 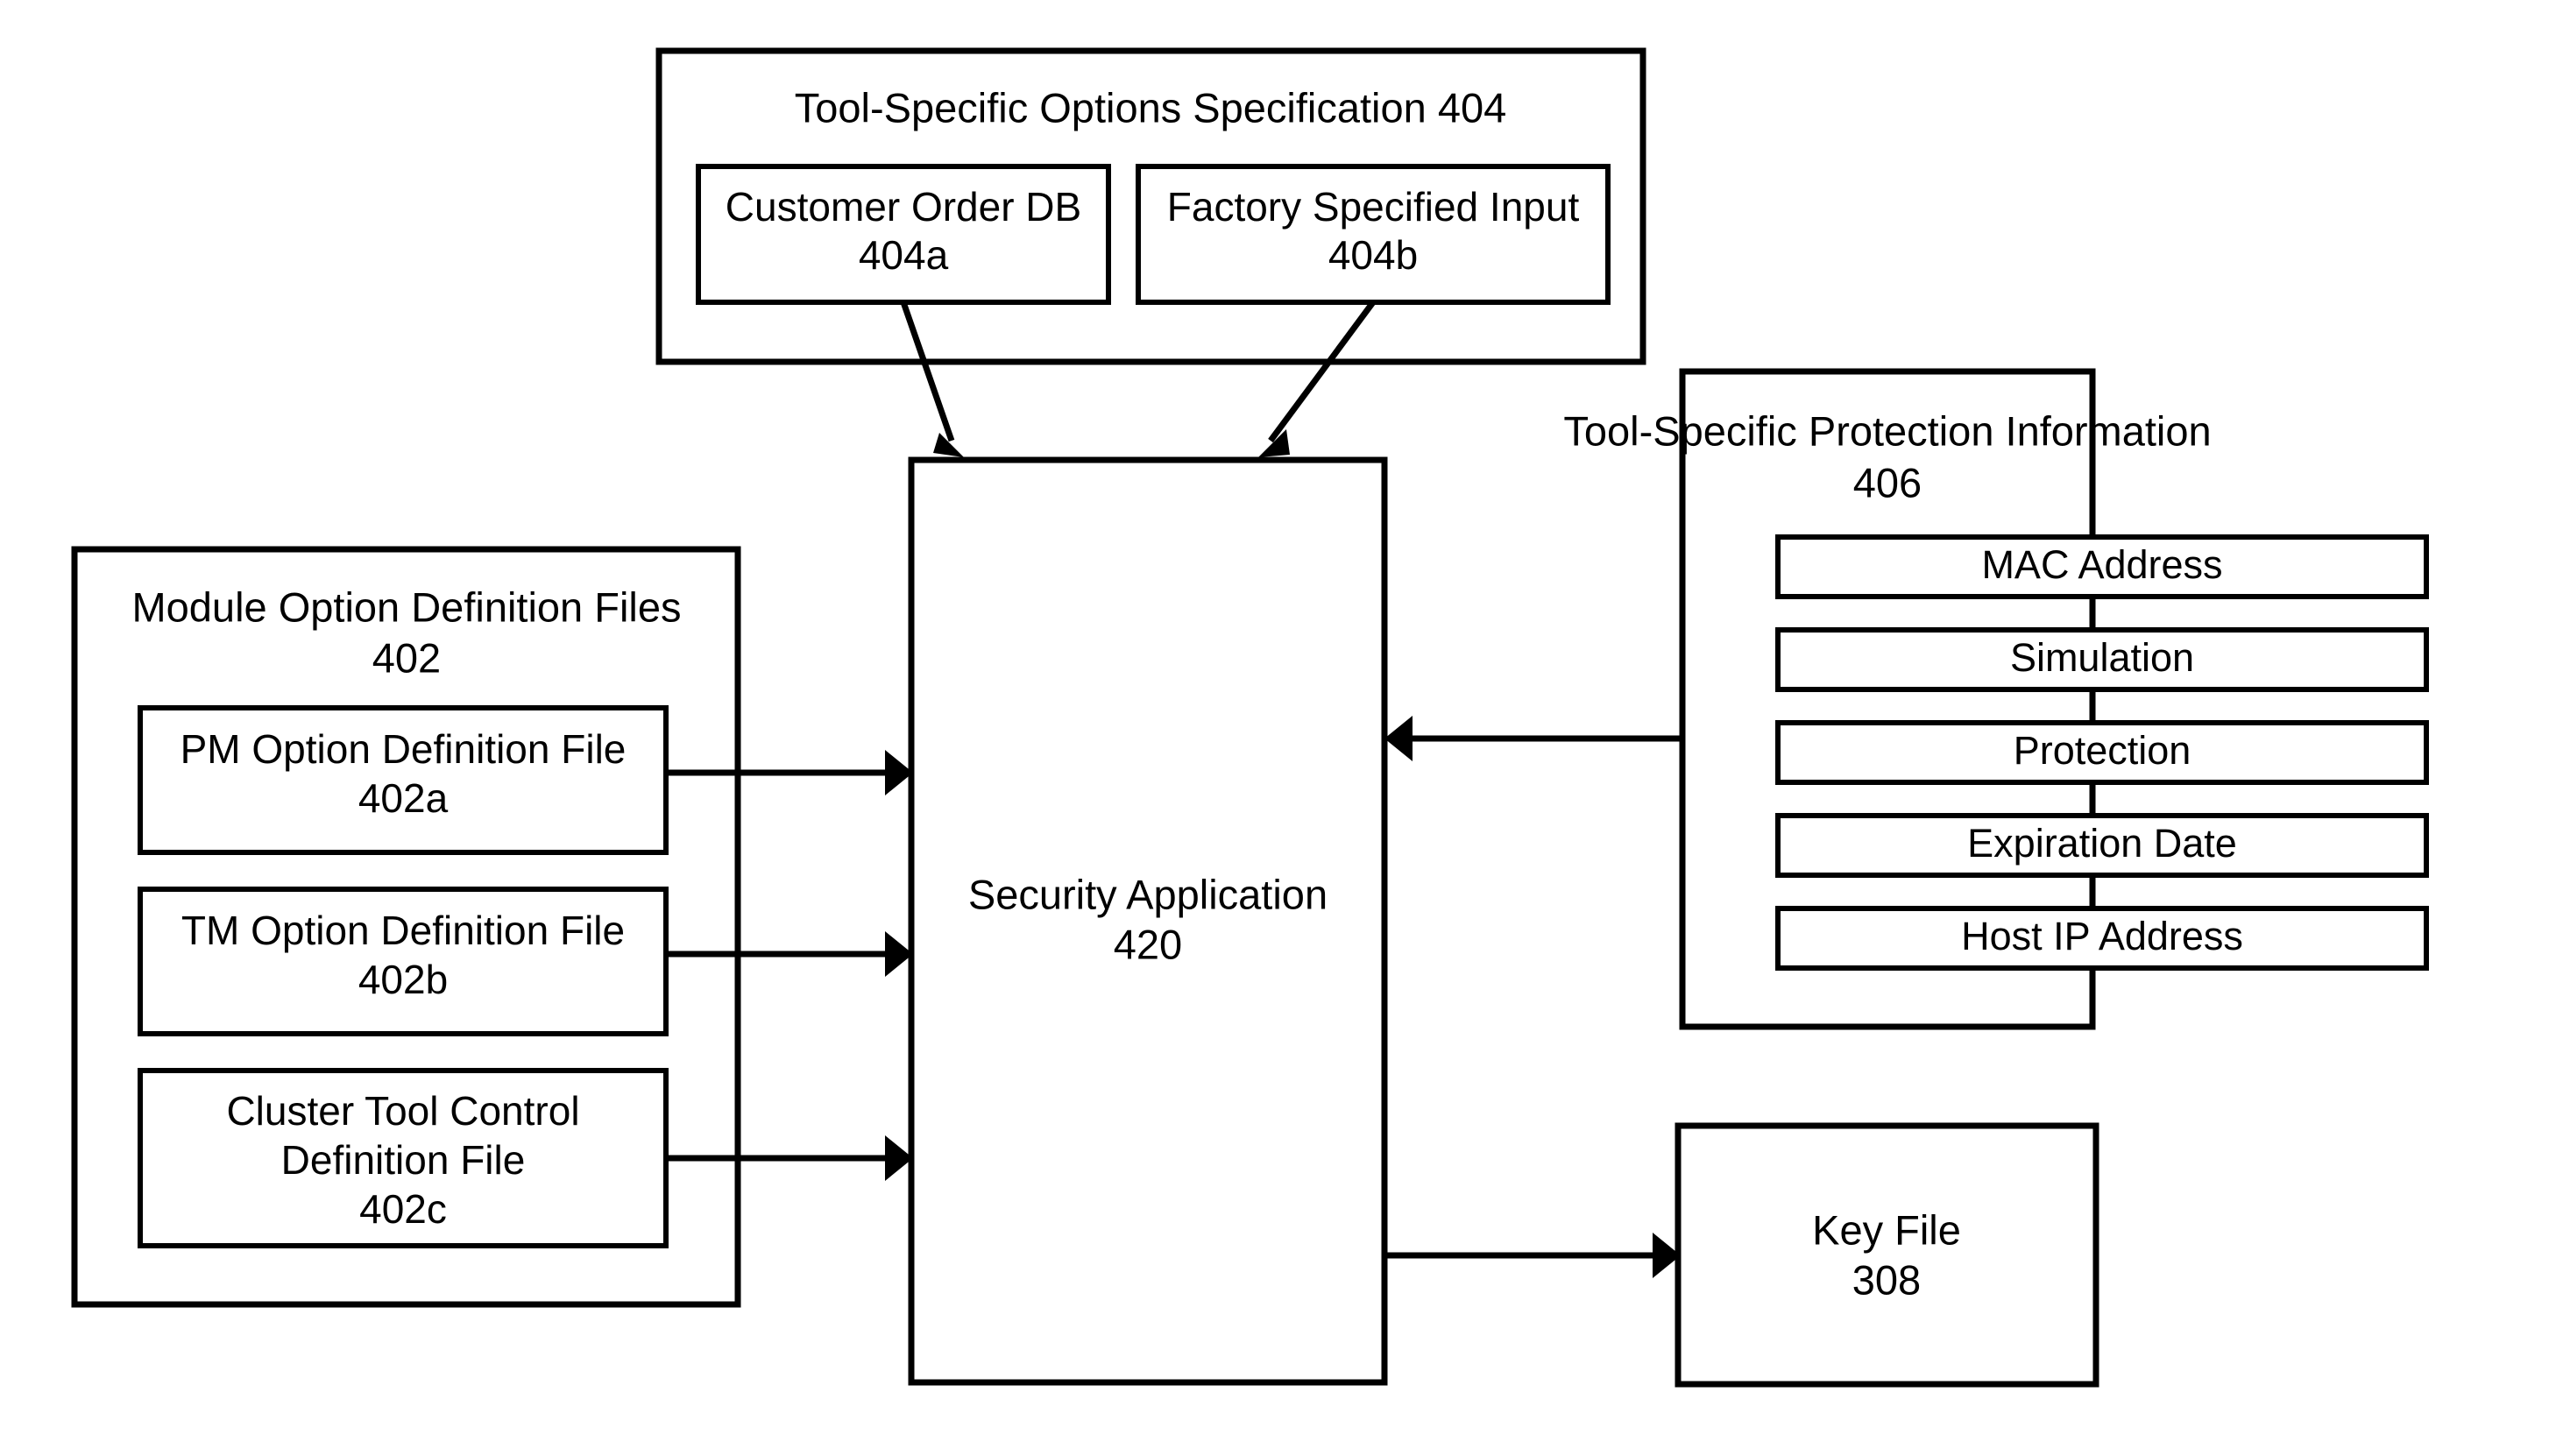 I want to click on protection-item-host-ip-address-label: Host IP Address, so click(x=2102, y=936).